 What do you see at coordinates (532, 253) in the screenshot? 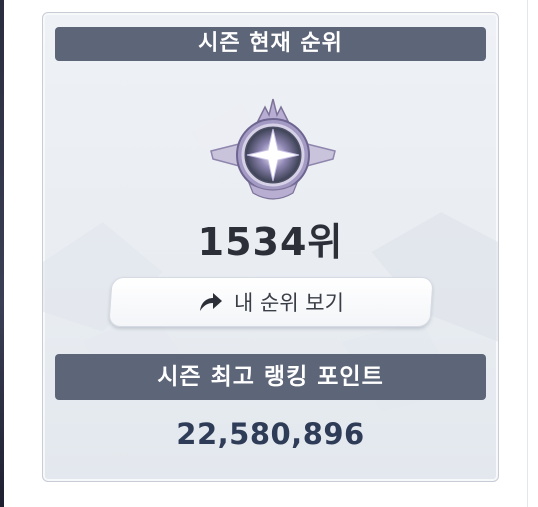
I see `right-window-edge` at bounding box center [532, 253].